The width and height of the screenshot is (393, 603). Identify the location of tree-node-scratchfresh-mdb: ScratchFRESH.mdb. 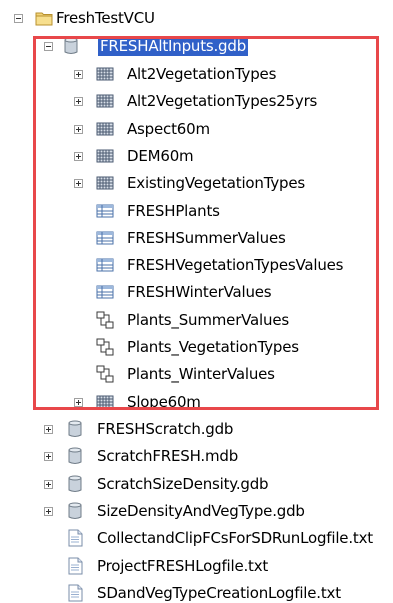
(196, 456).